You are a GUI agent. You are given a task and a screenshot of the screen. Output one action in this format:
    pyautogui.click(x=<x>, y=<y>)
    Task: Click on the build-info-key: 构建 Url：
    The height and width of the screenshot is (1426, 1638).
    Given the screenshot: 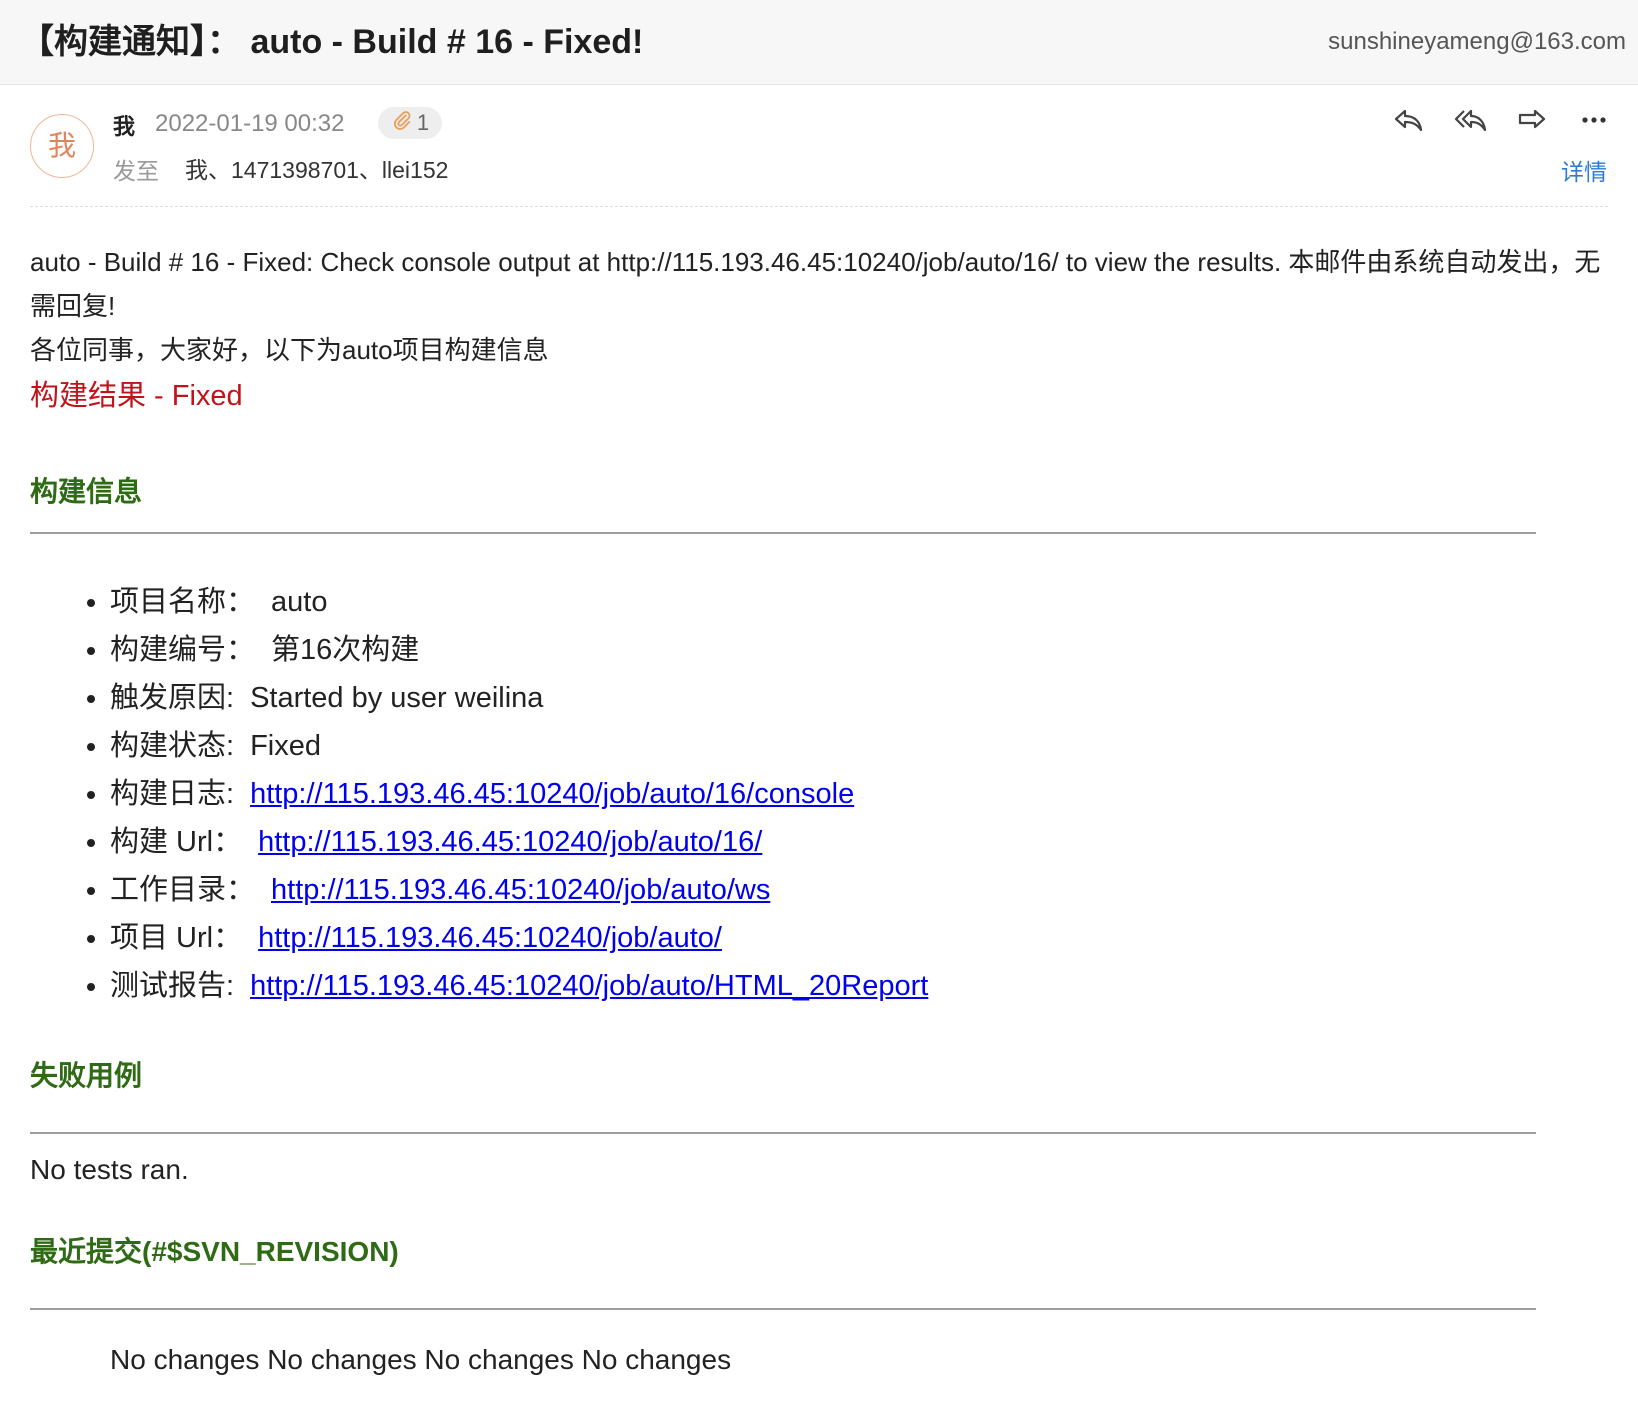 What is the action you would take?
    pyautogui.click(x=176, y=842)
    